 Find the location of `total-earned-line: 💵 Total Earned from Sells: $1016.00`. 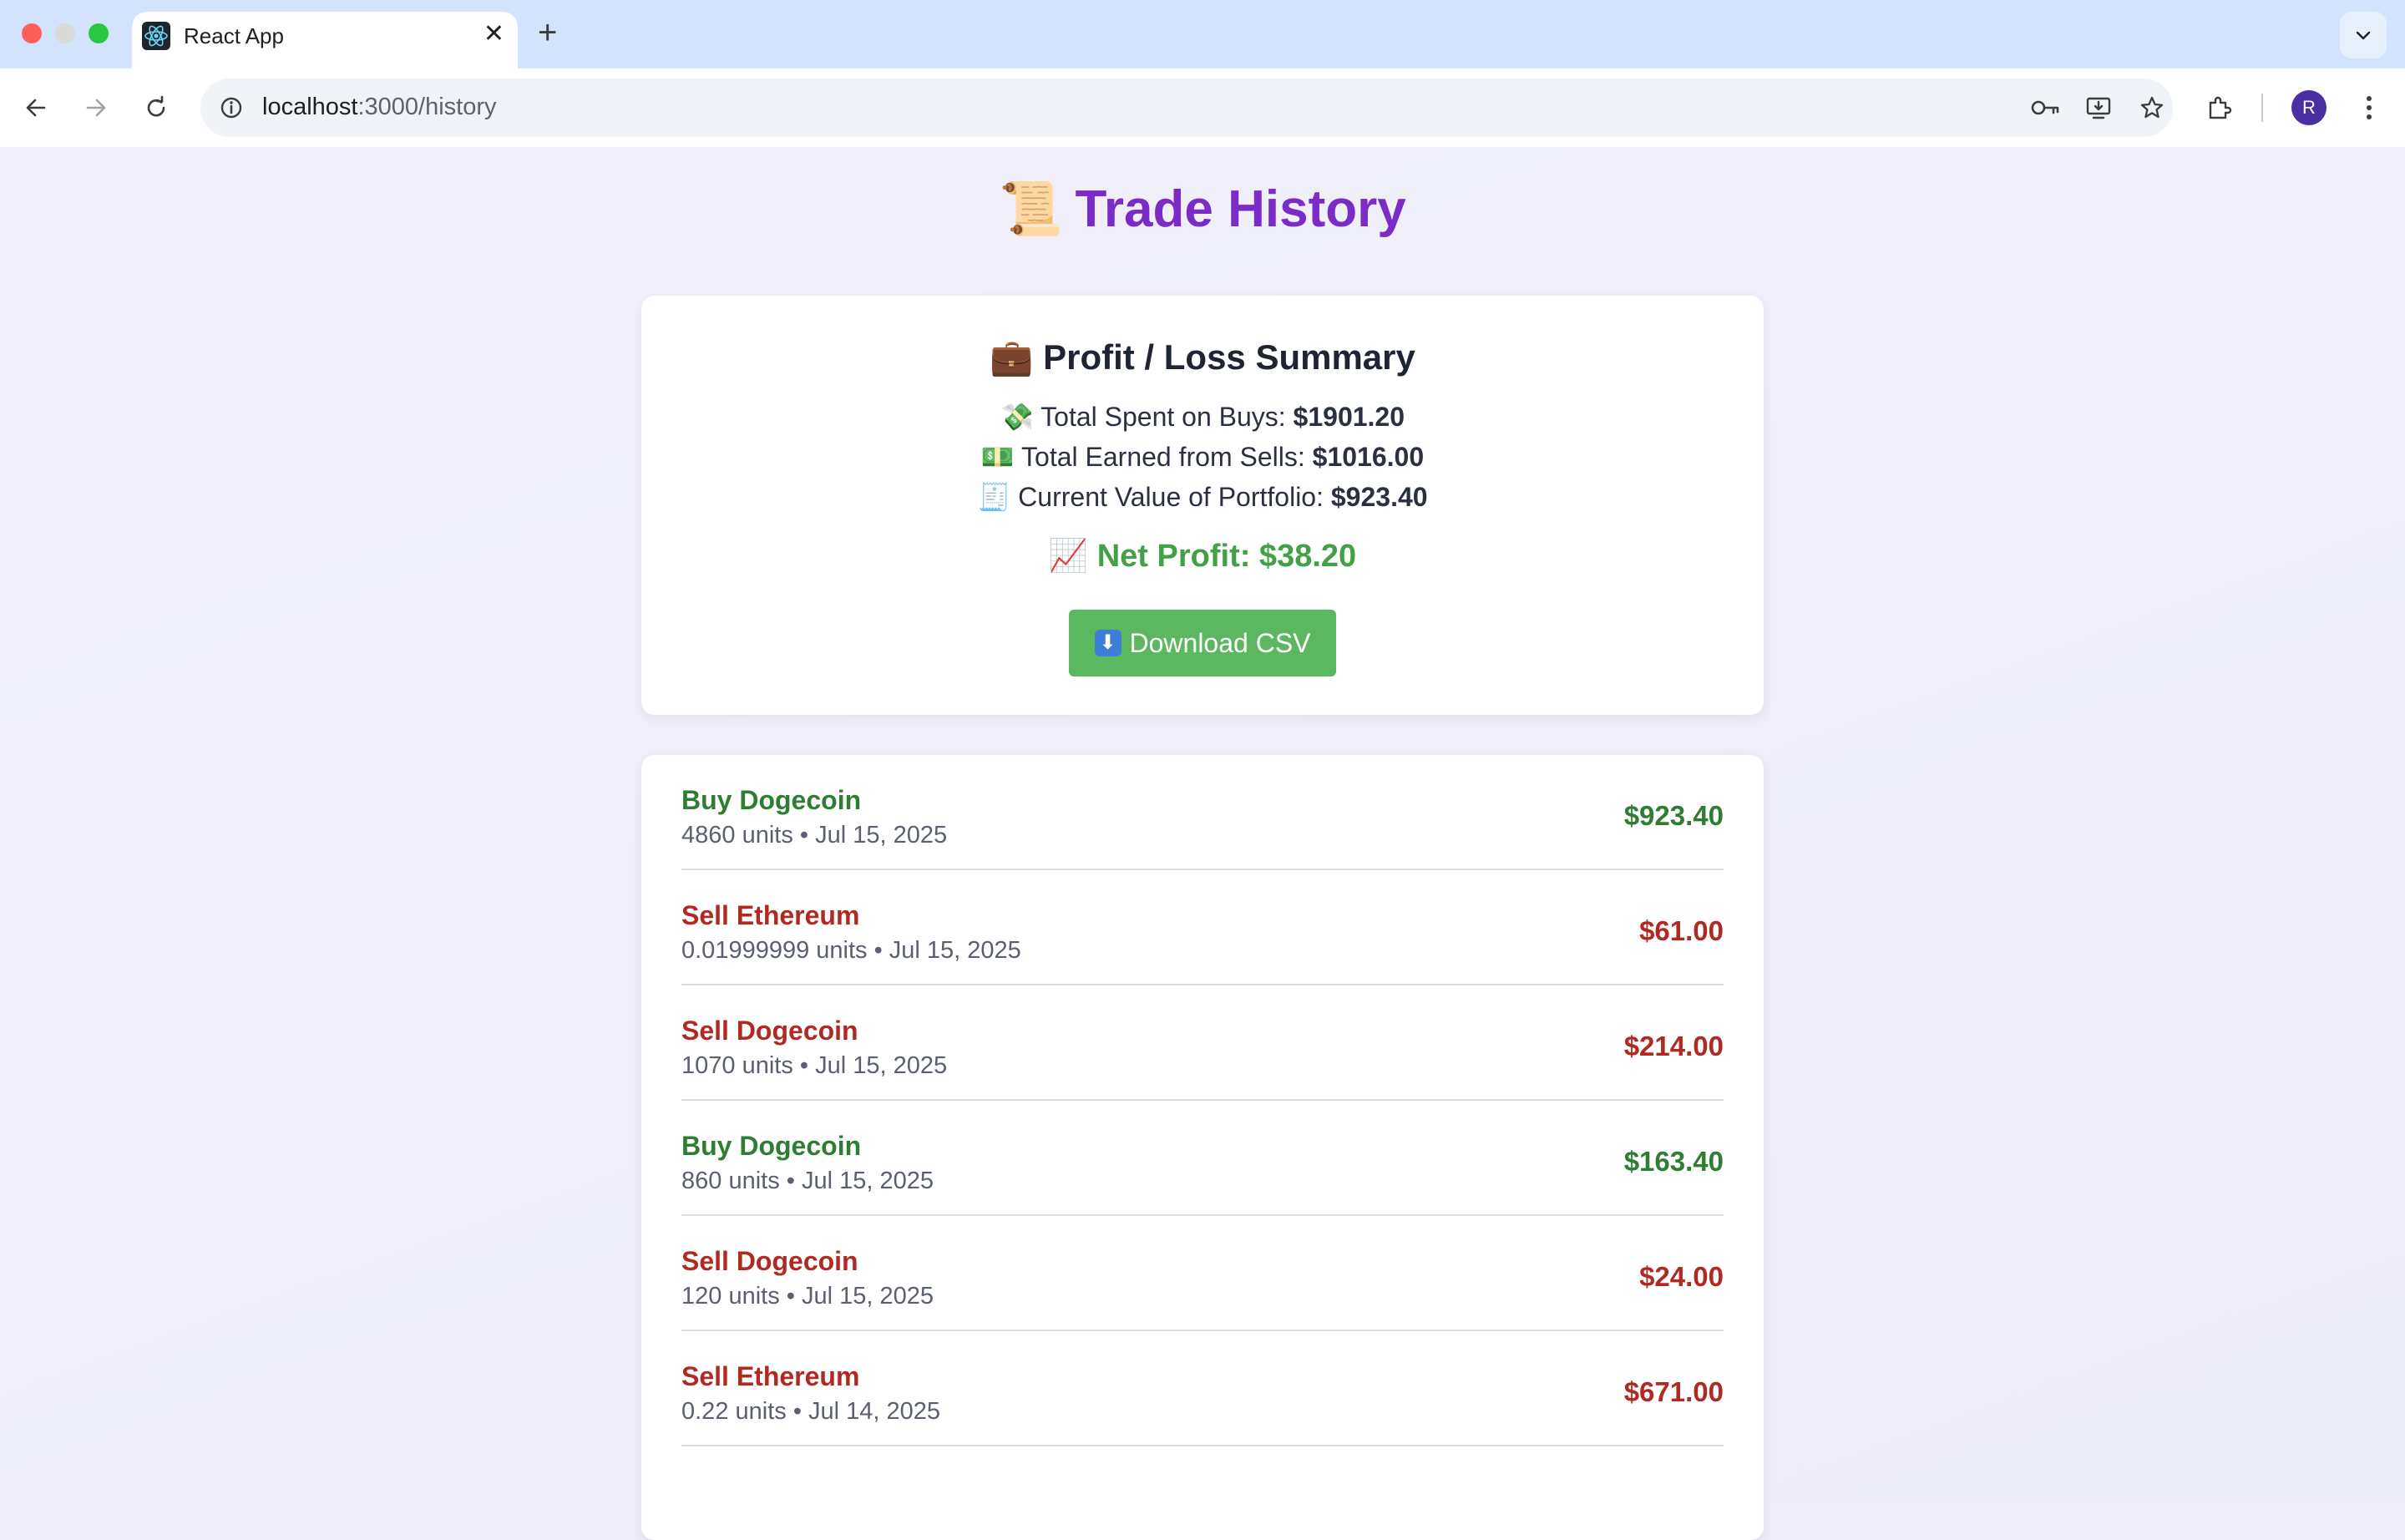

total-earned-line: 💵 Total Earned from Sells: $1016.00 is located at coordinates (1202, 457).